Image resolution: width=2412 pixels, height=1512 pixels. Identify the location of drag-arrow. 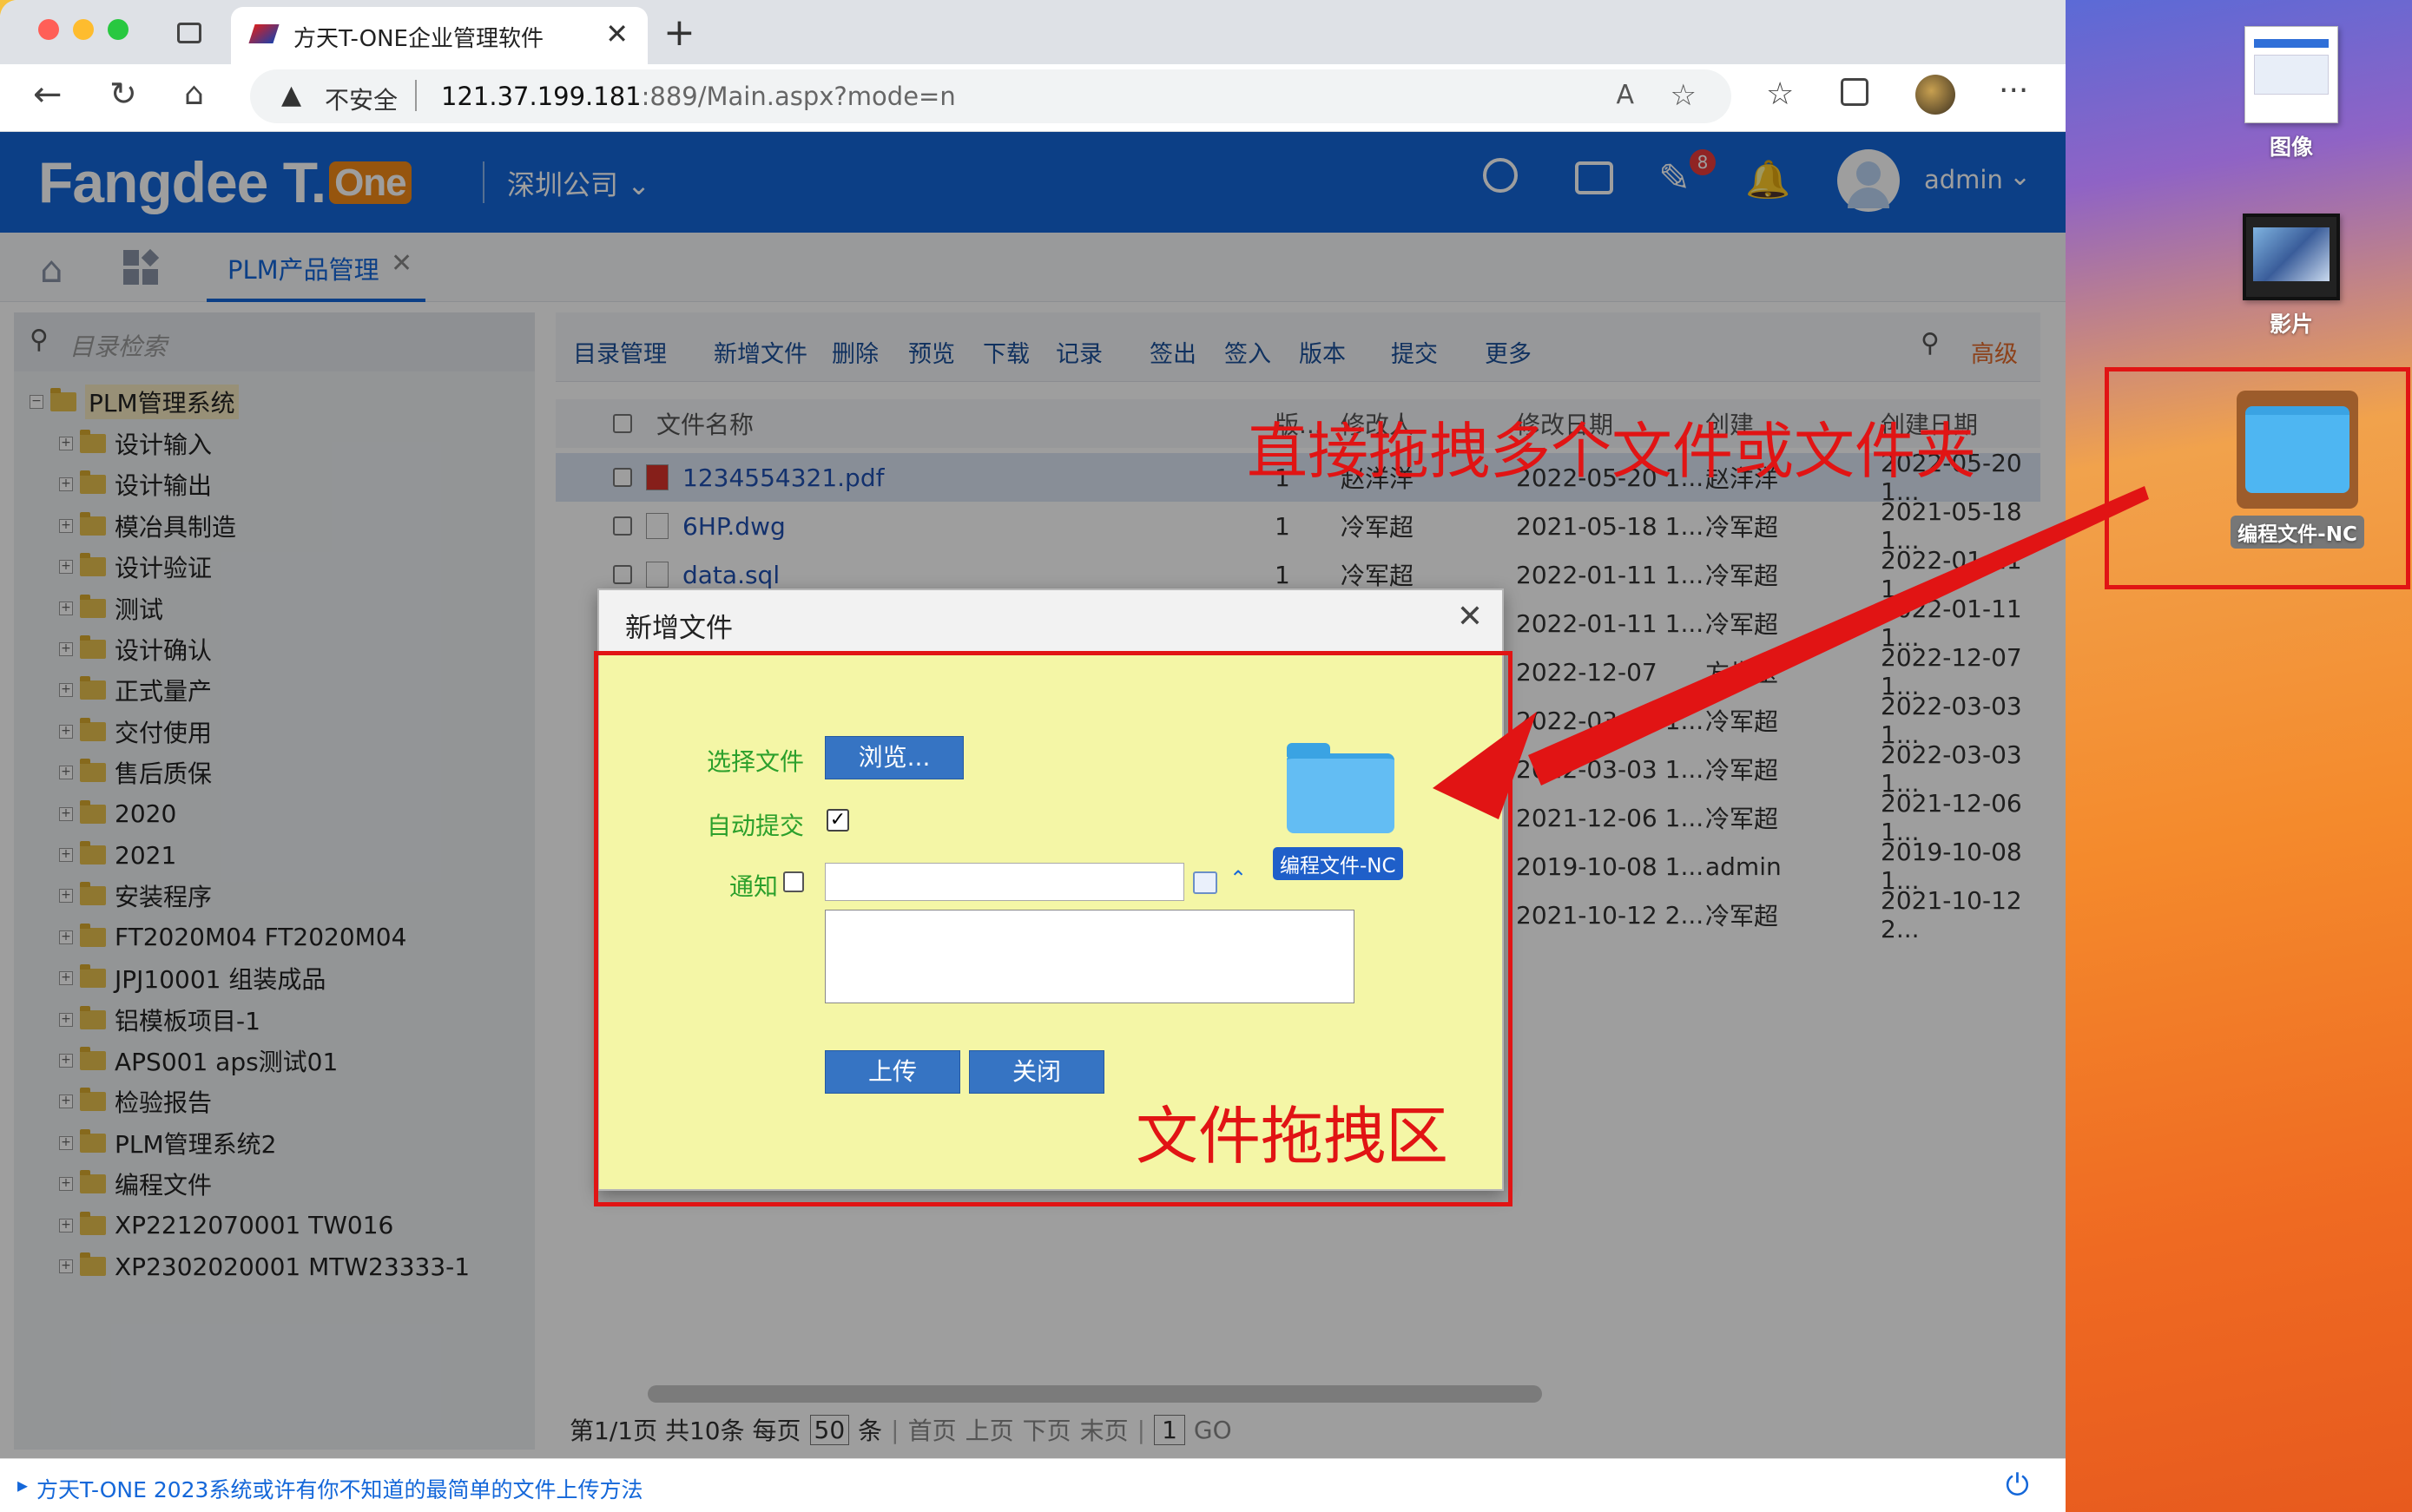
(1791, 652).